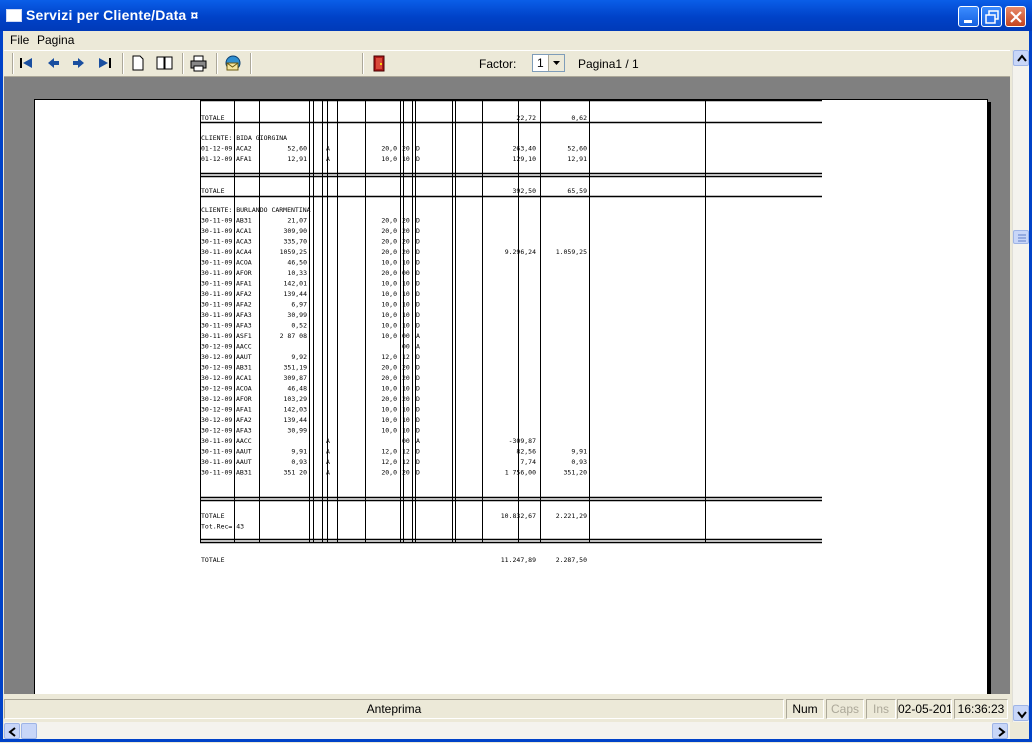 This screenshot has height=743, width=1032. I want to click on report-cell: ACA1, so click(244, 378).